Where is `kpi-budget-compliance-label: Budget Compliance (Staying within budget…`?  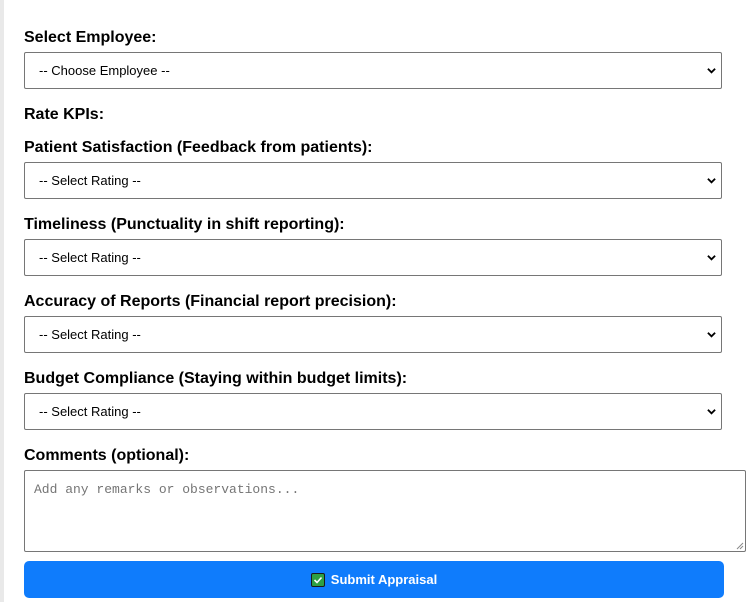 kpi-budget-compliance-label: Budget Compliance (Staying within budget… is located at coordinates (216, 378).